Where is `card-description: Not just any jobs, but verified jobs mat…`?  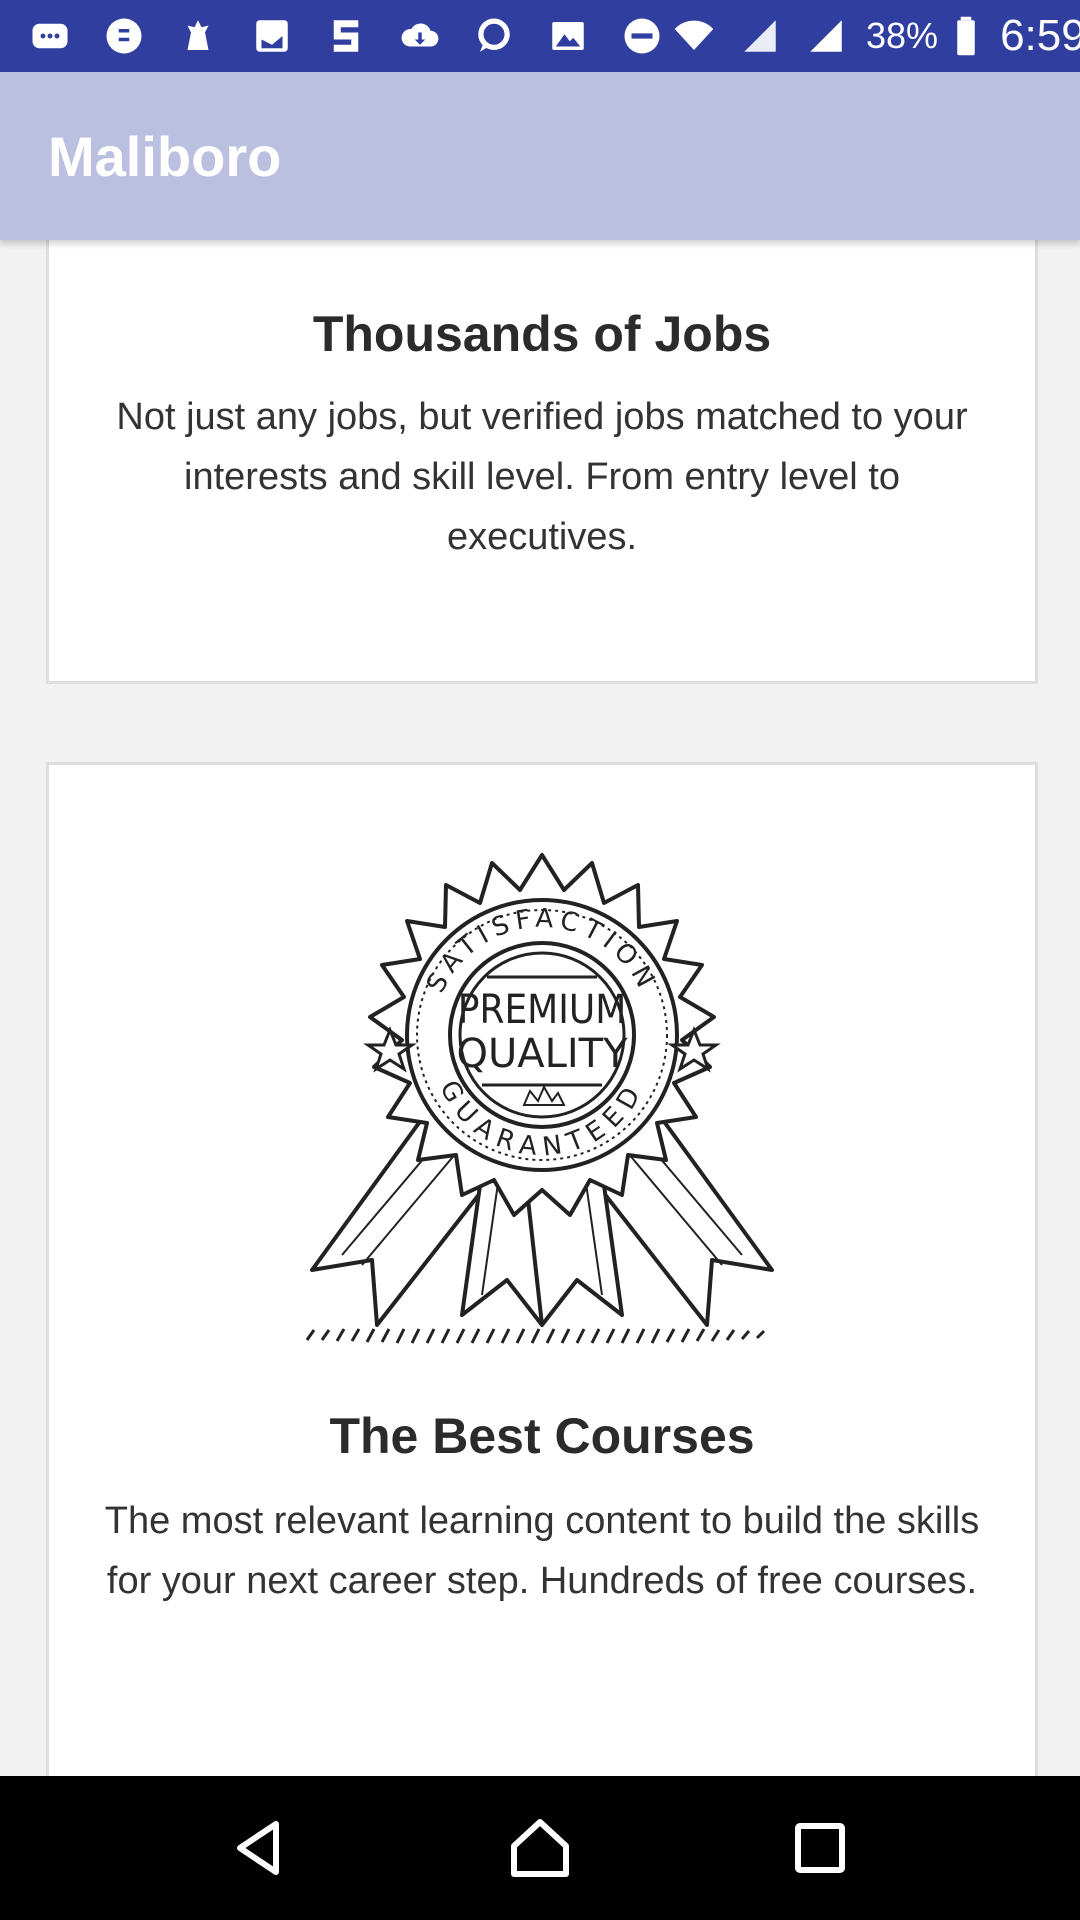 card-description: Not just any jobs, but verified jobs mat… is located at coordinates (542, 477).